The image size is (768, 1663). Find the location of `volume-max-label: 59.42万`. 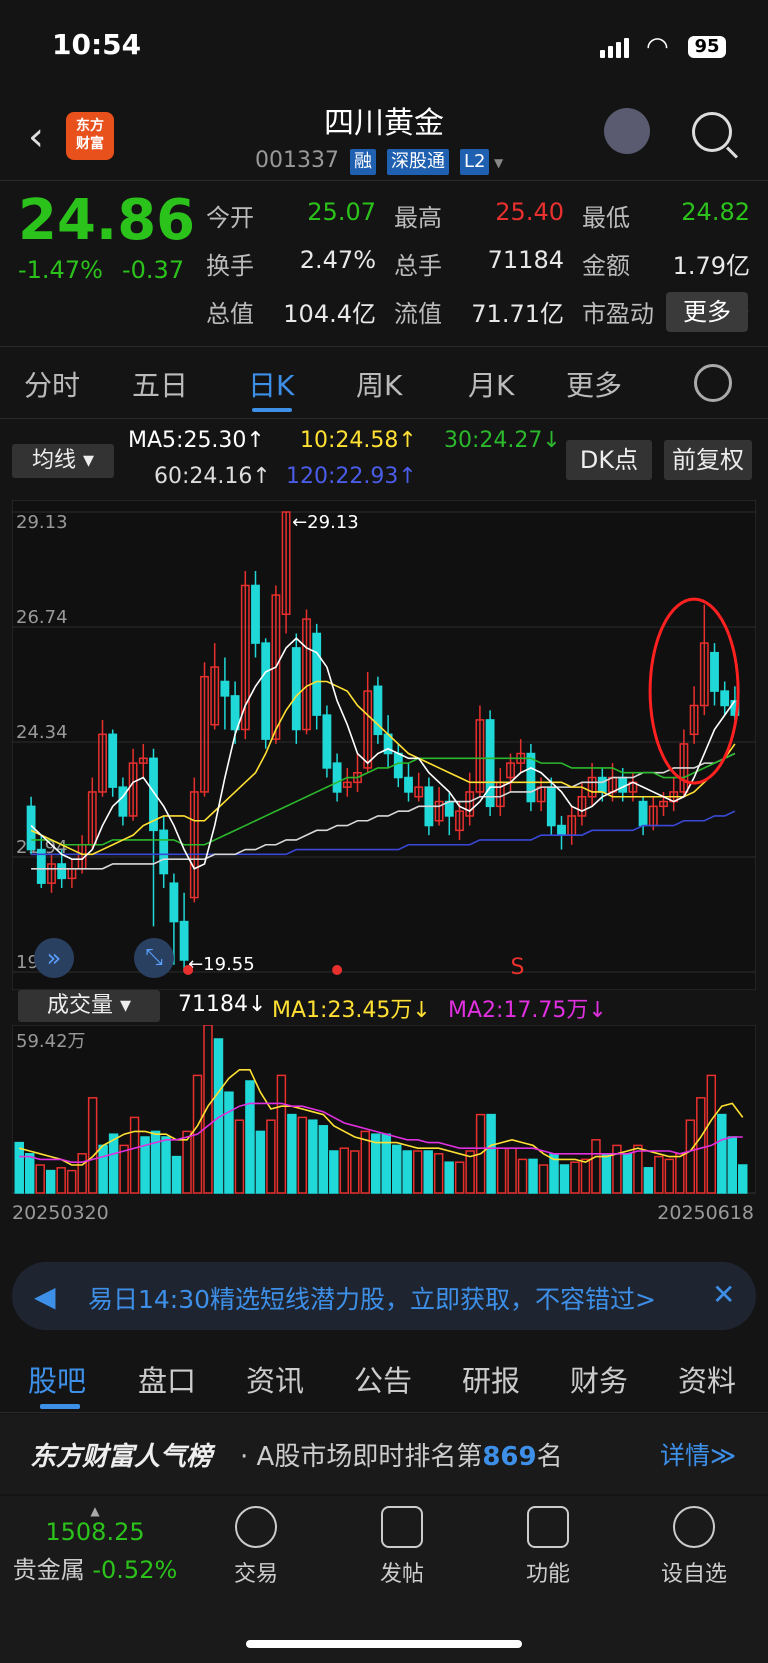

volume-max-label: 59.42万 is located at coordinates (51, 1041).